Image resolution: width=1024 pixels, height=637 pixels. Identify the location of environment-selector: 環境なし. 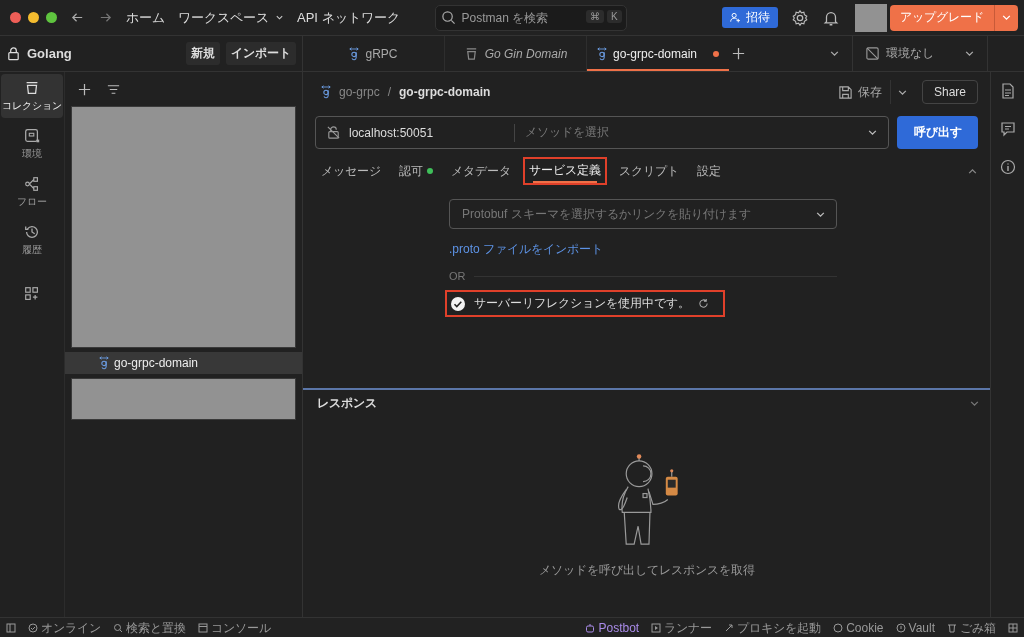
(920, 53).